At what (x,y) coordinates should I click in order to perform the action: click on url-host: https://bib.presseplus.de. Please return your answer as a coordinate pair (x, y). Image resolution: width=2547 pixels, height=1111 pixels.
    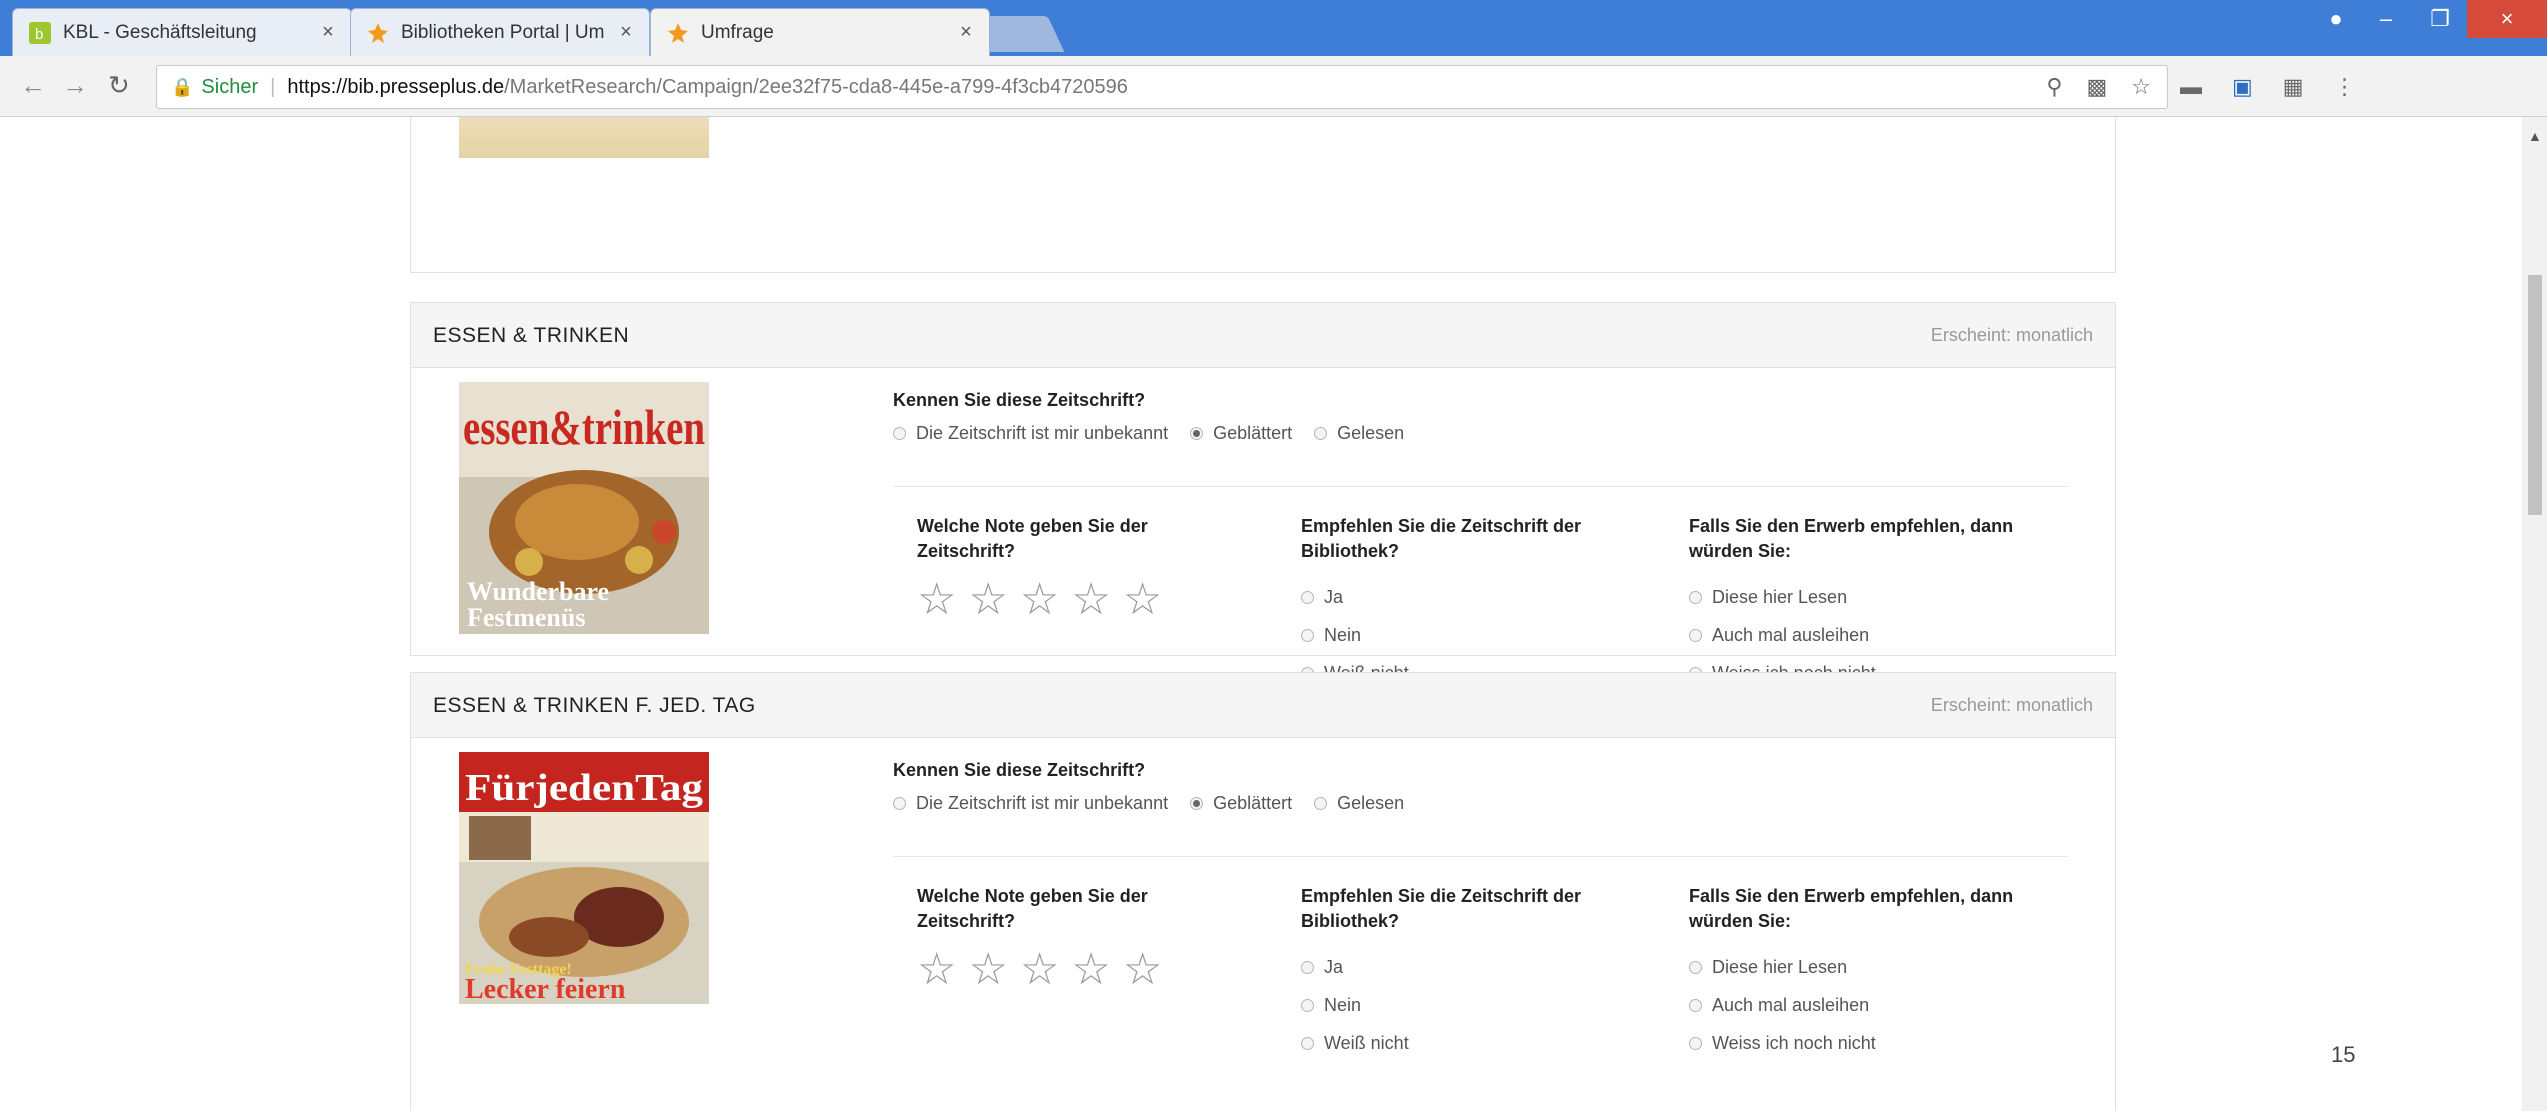
    Looking at the image, I should click on (396, 86).